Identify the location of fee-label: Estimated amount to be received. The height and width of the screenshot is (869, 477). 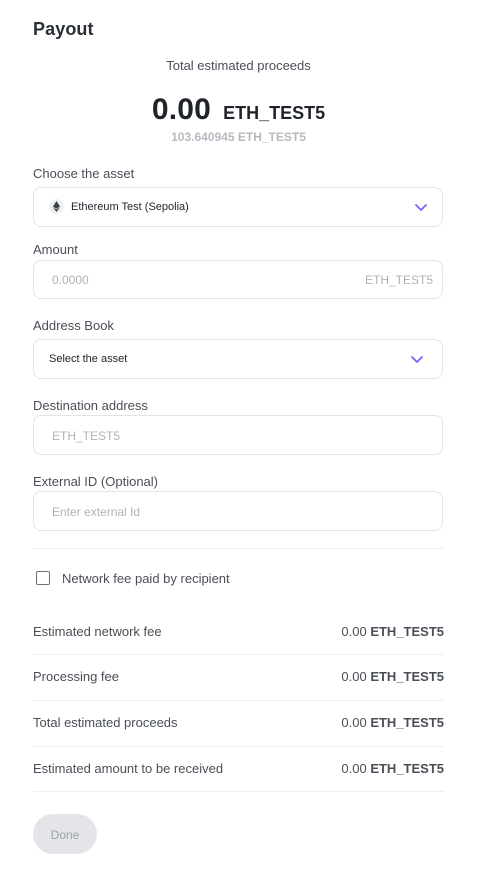
(128, 768).